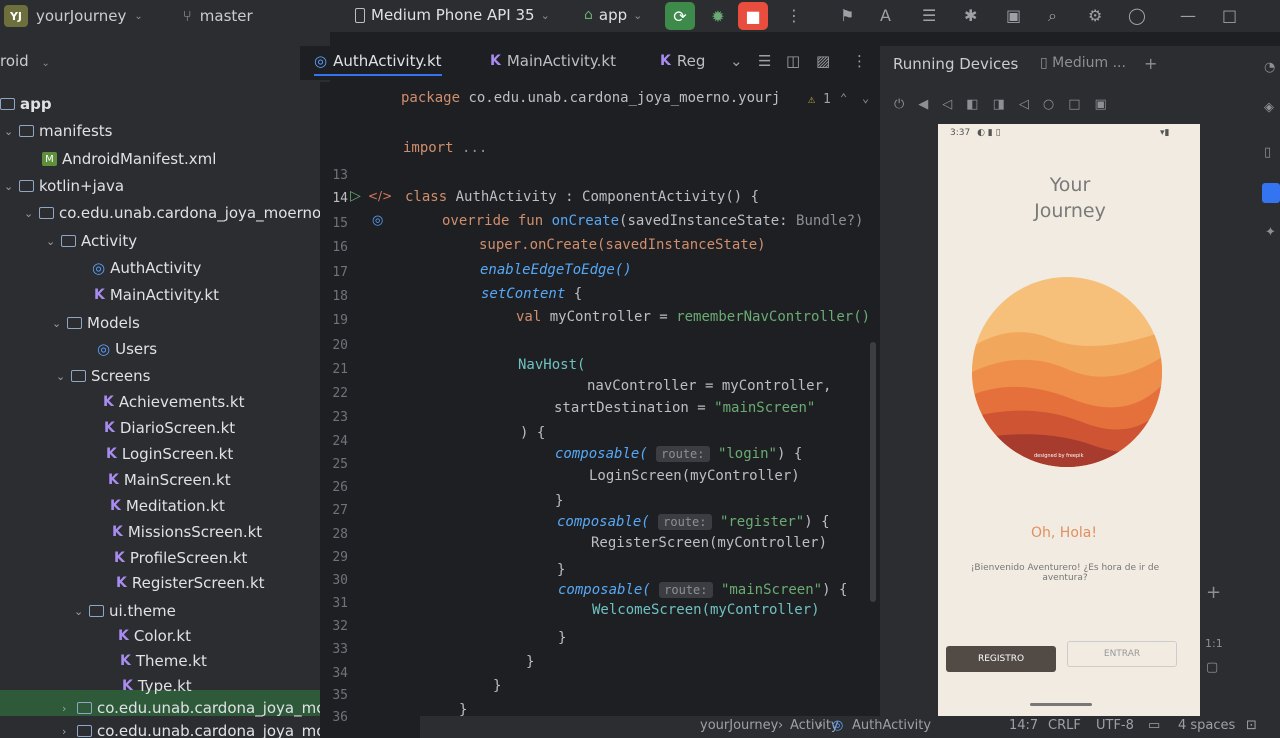  I want to click on breadcrumb-class: AuthActivity, so click(891, 725).